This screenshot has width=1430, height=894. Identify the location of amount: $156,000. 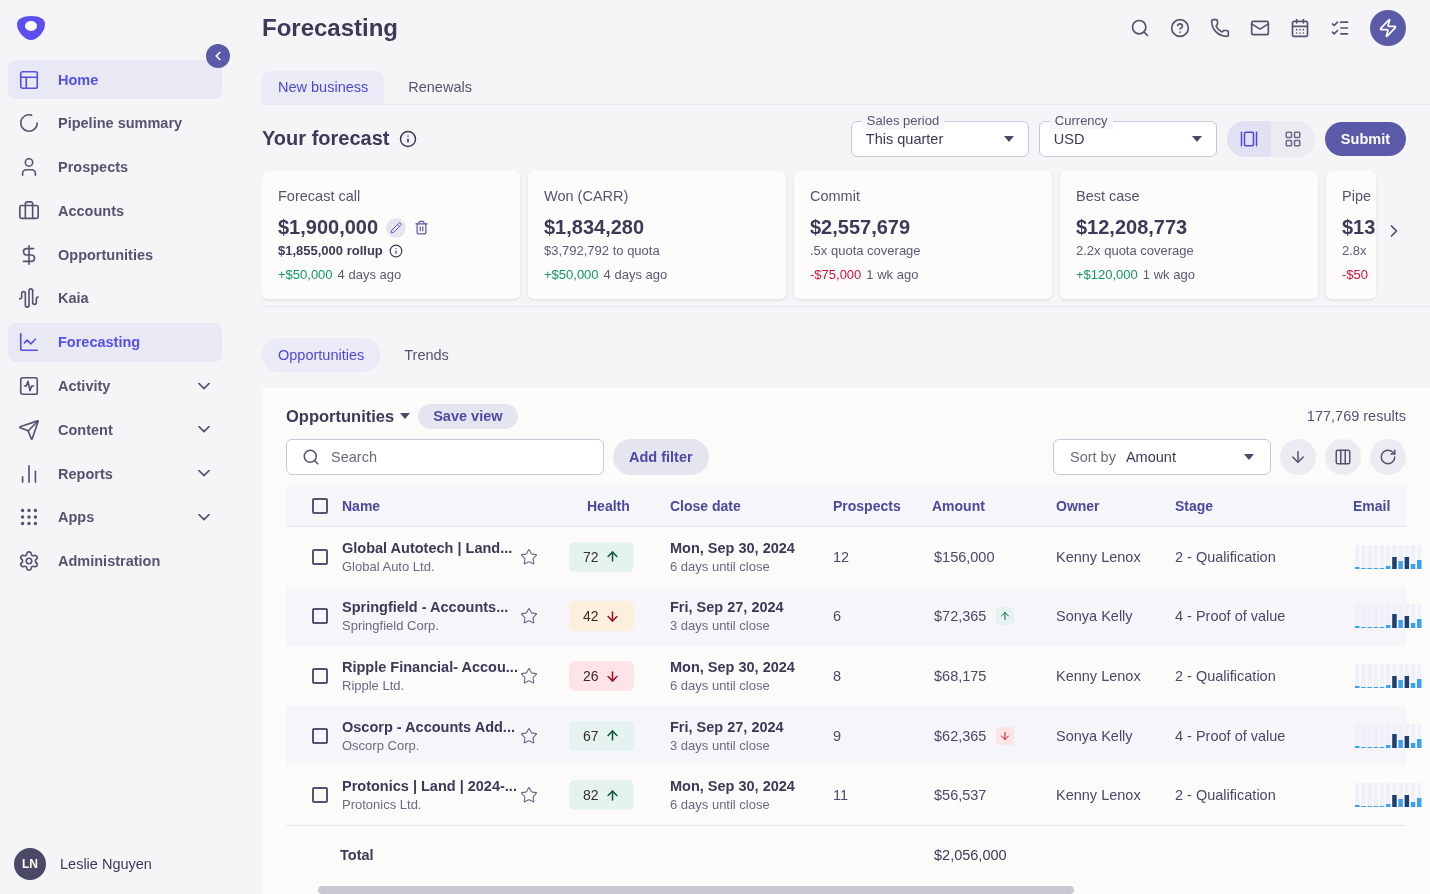
(964, 556).